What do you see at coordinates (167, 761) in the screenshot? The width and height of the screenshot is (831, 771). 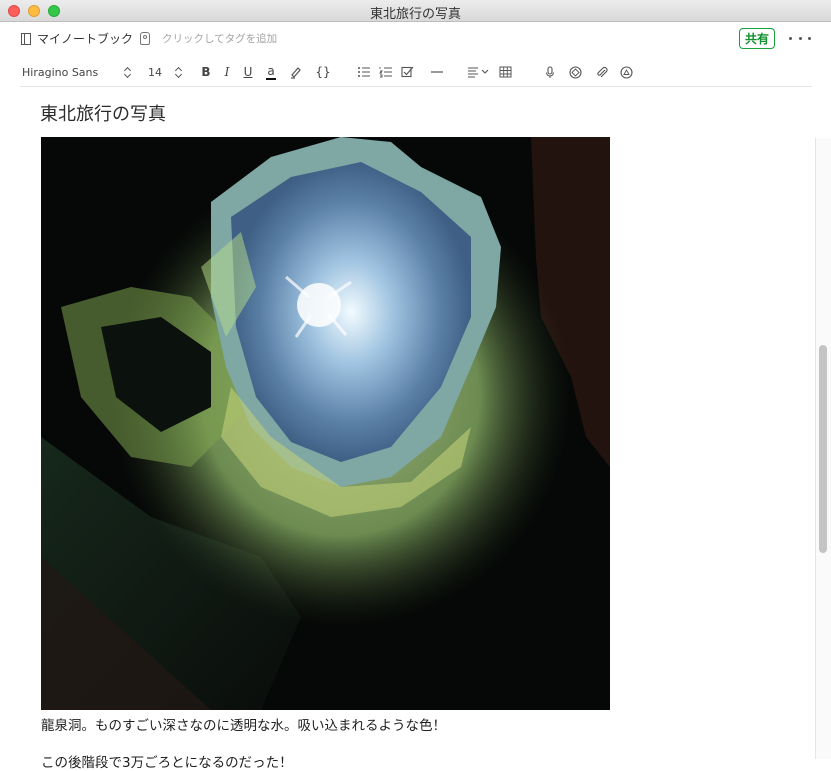 I see `note-next-line: この後階段で3万ごろとになるのだった！` at bounding box center [167, 761].